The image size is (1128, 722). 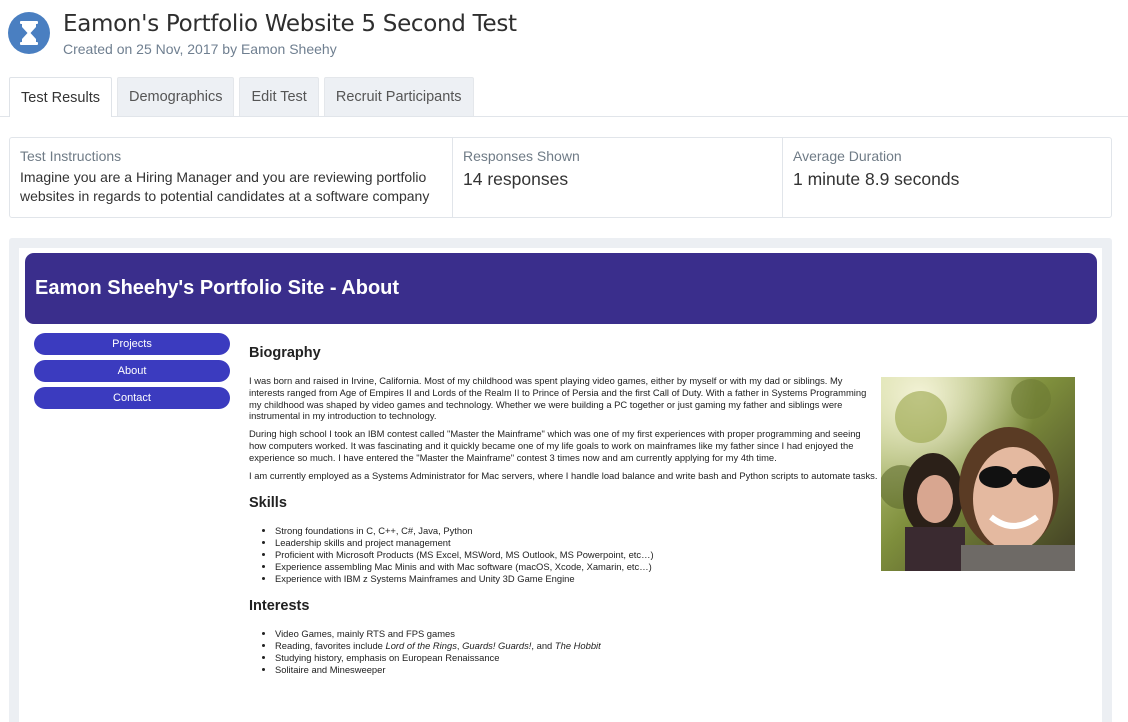 I want to click on responses-shown-value: 14 responses, so click(x=516, y=179).